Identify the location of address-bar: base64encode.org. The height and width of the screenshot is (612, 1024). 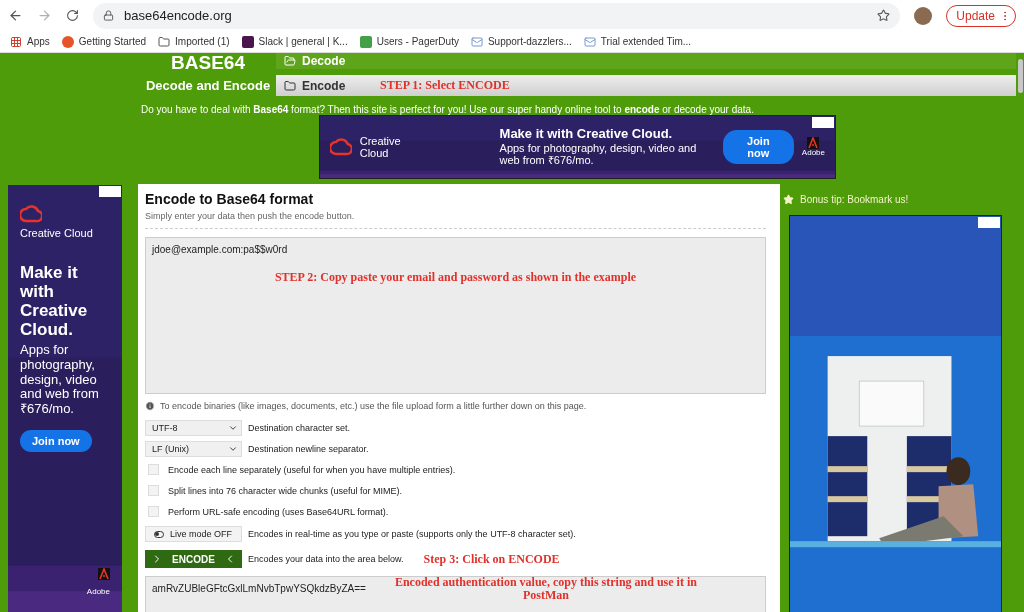
(497, 15).